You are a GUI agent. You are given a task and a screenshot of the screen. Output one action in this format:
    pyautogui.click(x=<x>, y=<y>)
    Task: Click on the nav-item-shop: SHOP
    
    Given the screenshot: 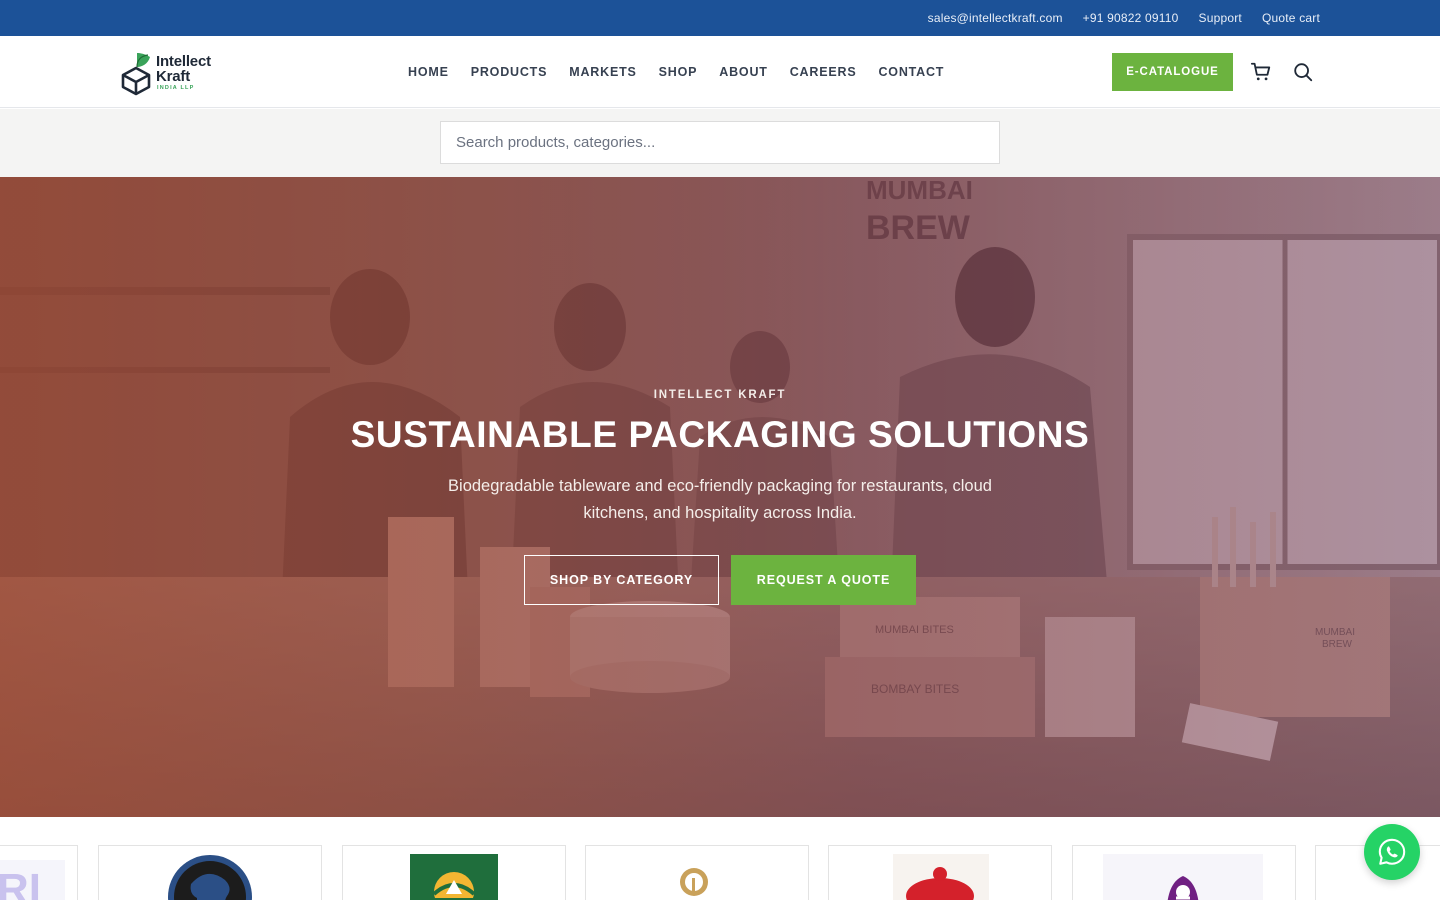 What is the action you would take?
    pyautogui.click(x=678, y=72)
    